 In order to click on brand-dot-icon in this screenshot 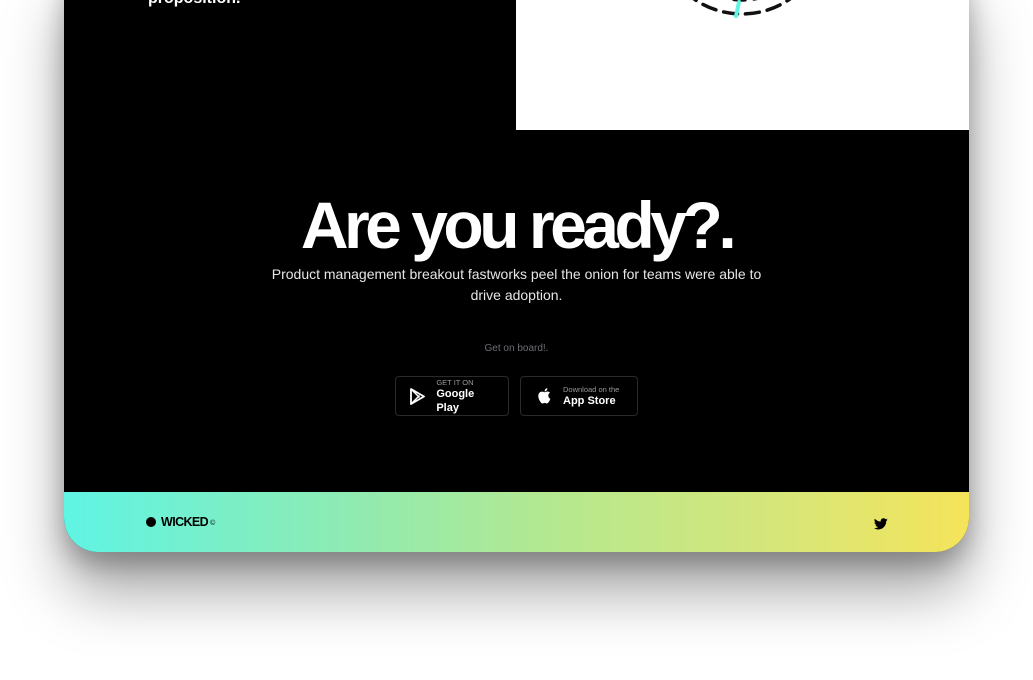, I will do `click(151, 522)`.